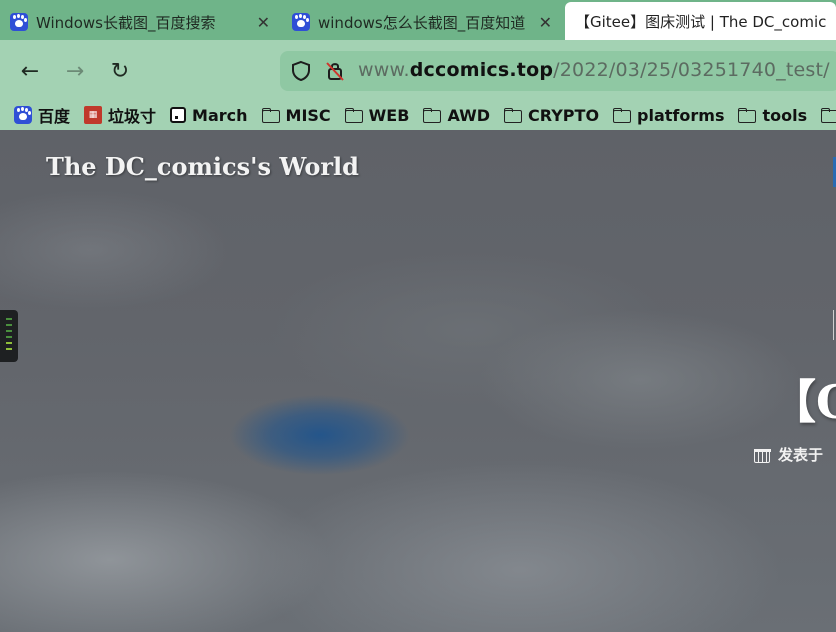 The image size is (836, 632). Describe the element at coordinates (762, 455) in the screenshot. I see `calendar-icon` at that location.